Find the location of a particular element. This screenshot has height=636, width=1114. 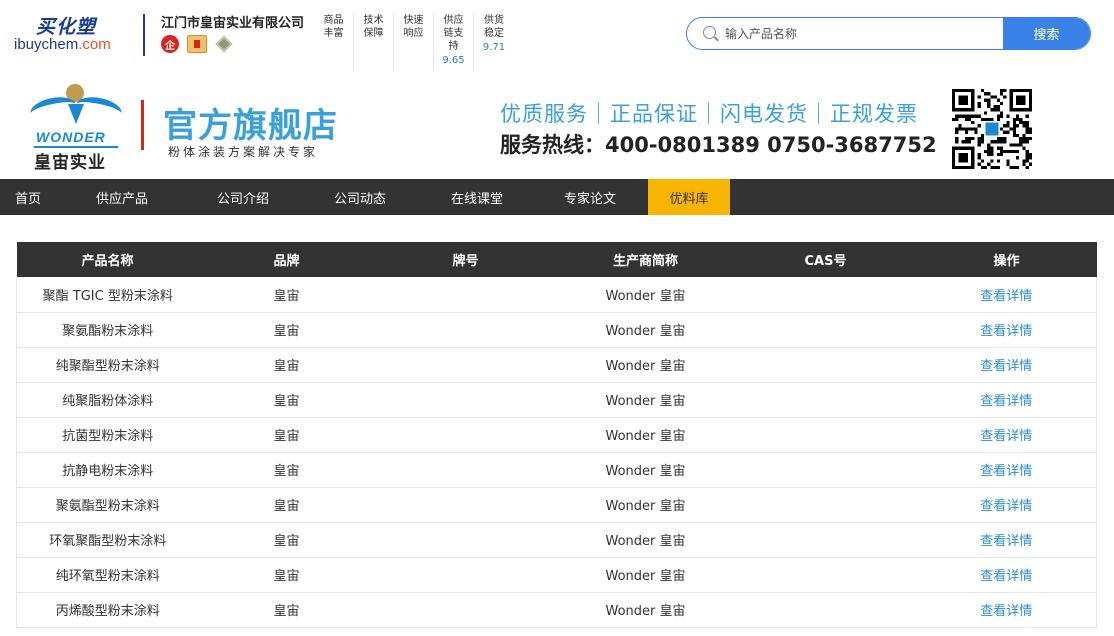

nav-item-2: 公司介绍 is located at coordinates (243, 197).